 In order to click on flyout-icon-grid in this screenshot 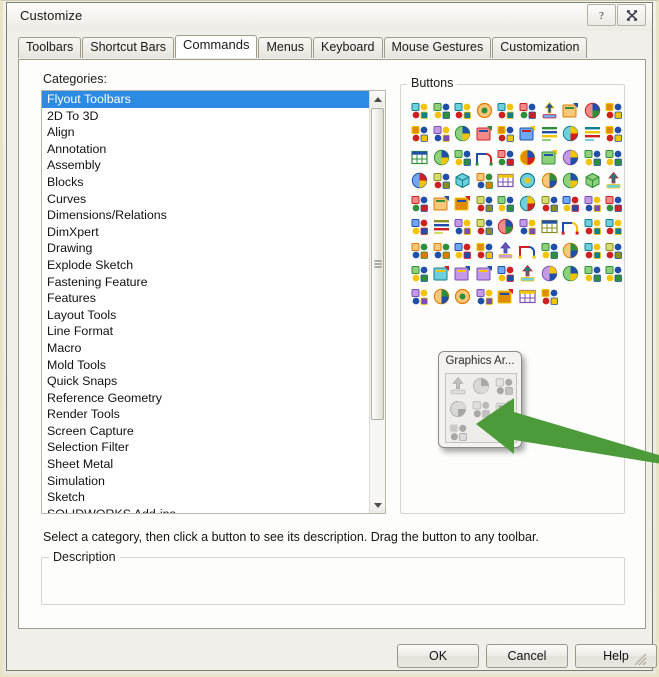, I will do `click(481, 408)`.